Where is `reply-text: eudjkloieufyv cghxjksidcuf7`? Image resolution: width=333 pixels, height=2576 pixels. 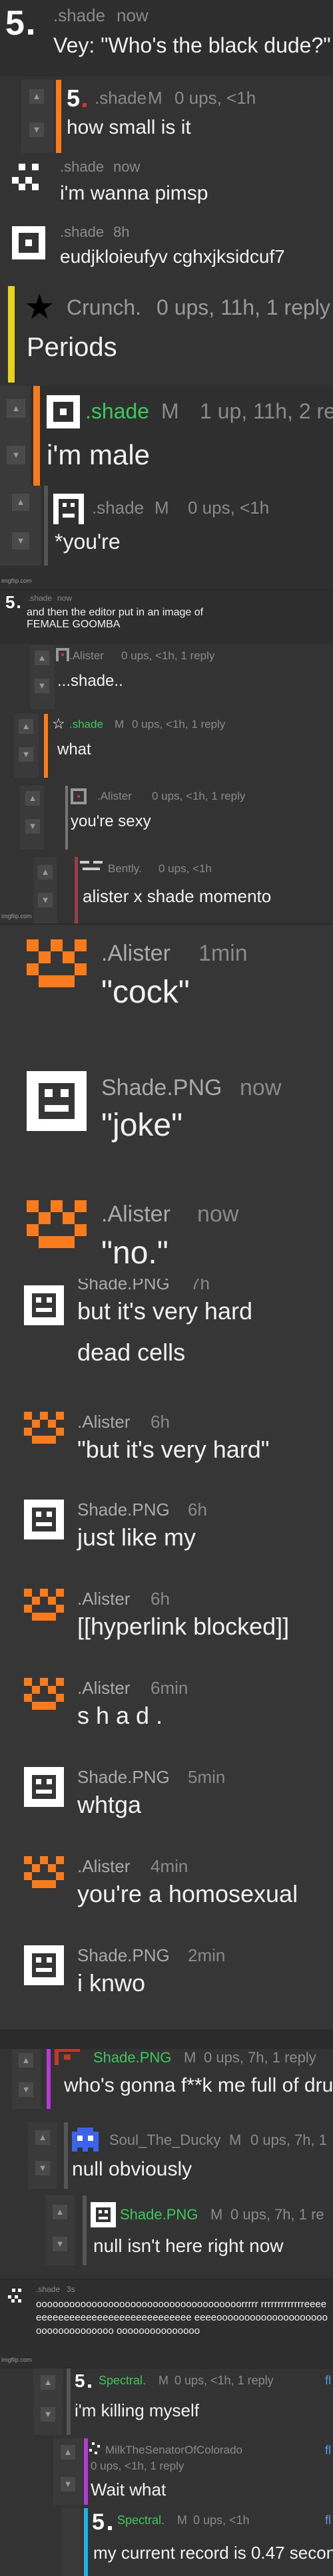 reply-text: eudjkloieufyv cghxjksidcuf7 is located at coordinates (172, 256).